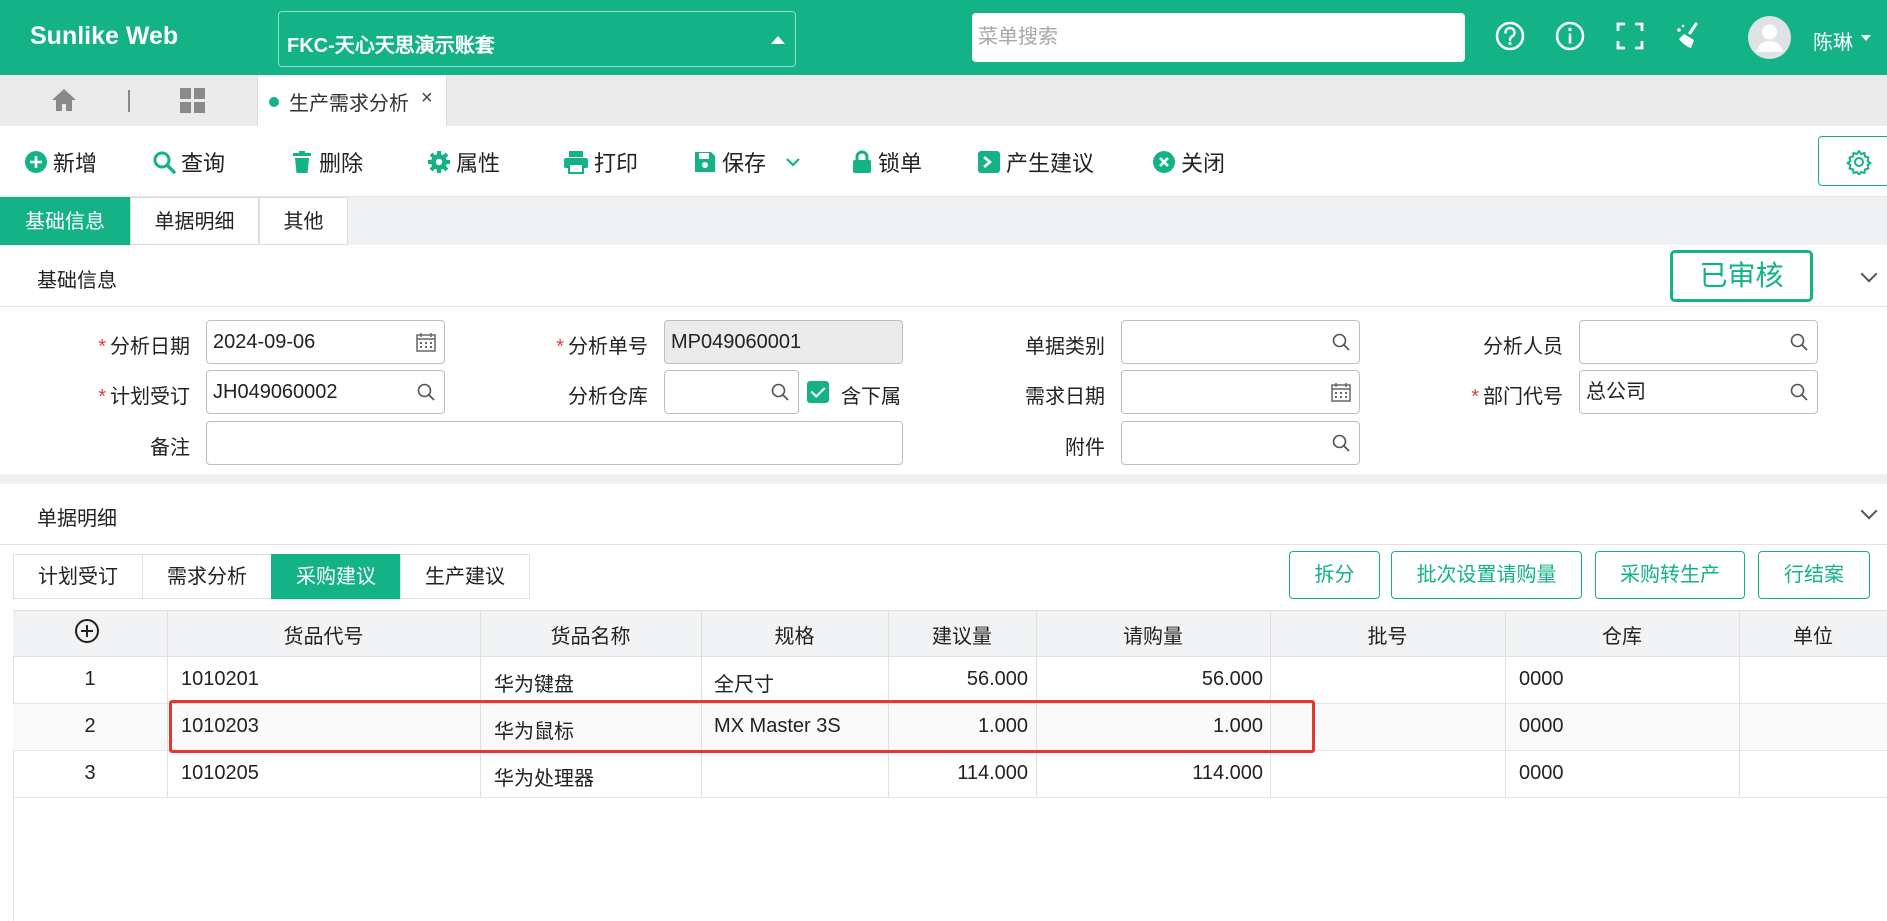  What do you see at coordinates (1153, 634) in the screenshot?
I see `col-header-request-qty: 请购量` at bounding box center [1153, 634].